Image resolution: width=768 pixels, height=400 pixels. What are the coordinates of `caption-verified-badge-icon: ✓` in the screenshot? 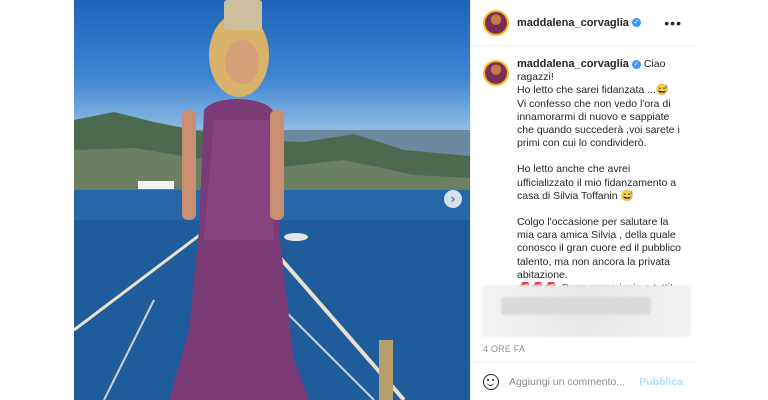 It's located at (636, 64).